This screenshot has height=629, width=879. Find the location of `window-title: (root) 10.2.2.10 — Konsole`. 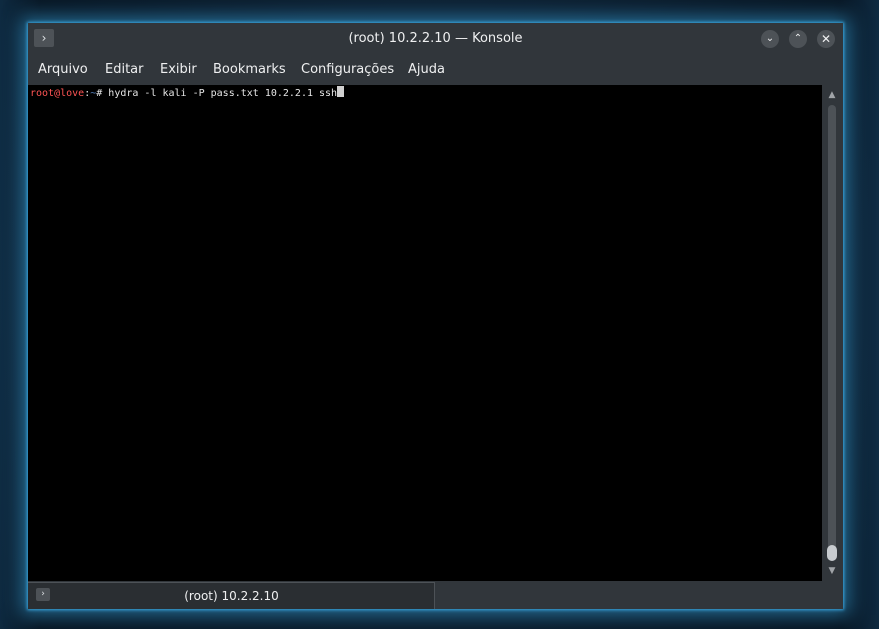

window-title: (root) 10.2.2.10 — Konsole is located at coordinates (435, 38).